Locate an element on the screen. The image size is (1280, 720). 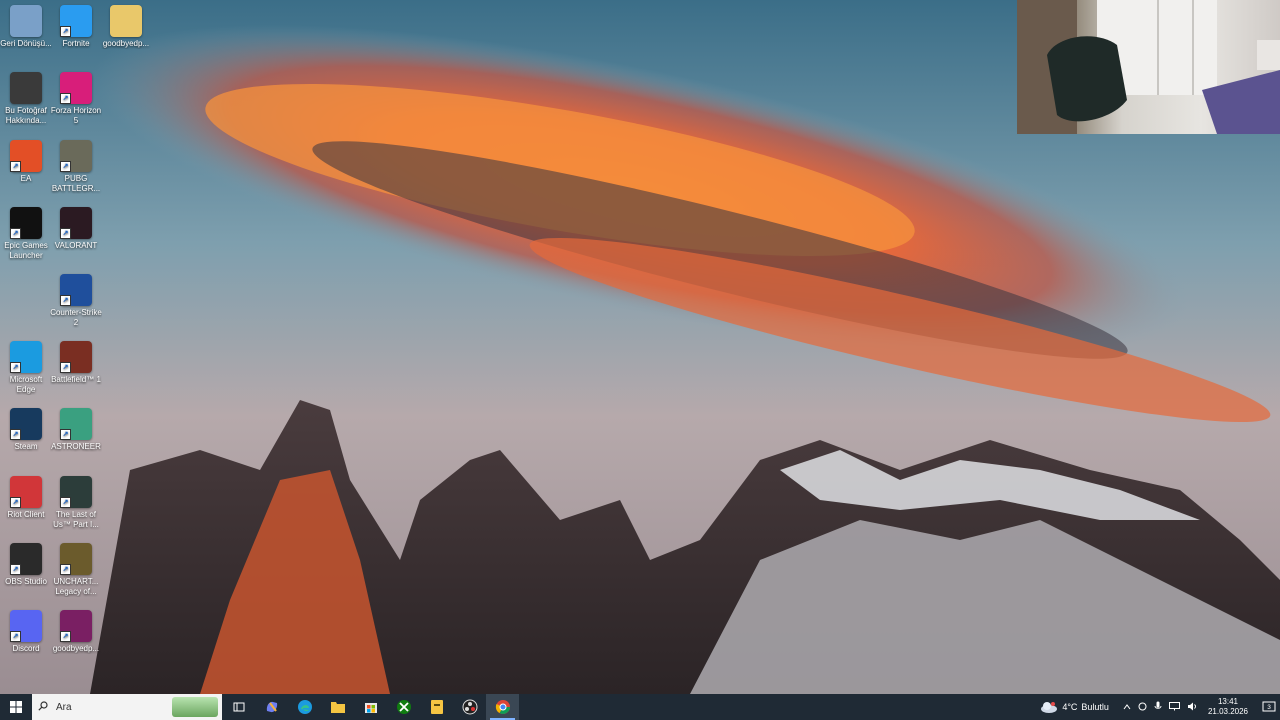
edge-icon is located at coordinates (304, 707).